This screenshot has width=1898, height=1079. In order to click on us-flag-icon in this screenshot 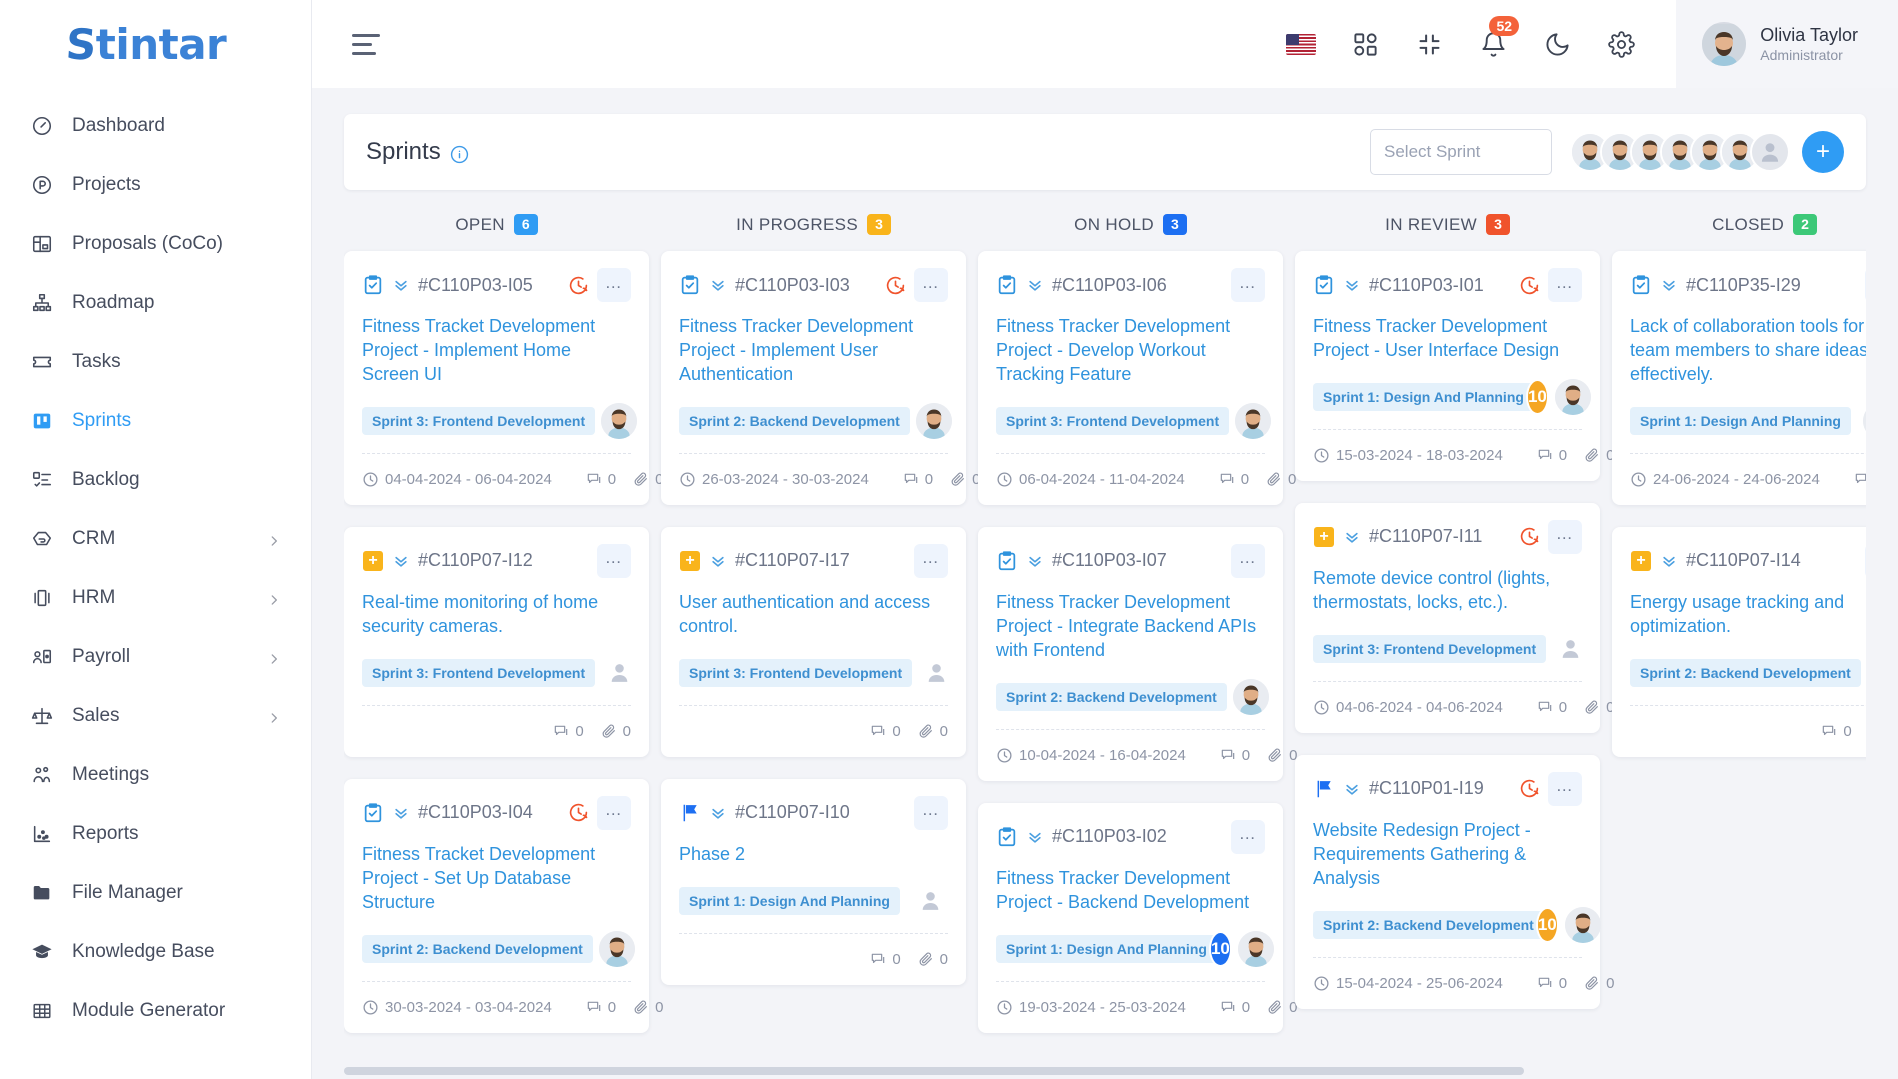, I will do `click(1301, 44)`.